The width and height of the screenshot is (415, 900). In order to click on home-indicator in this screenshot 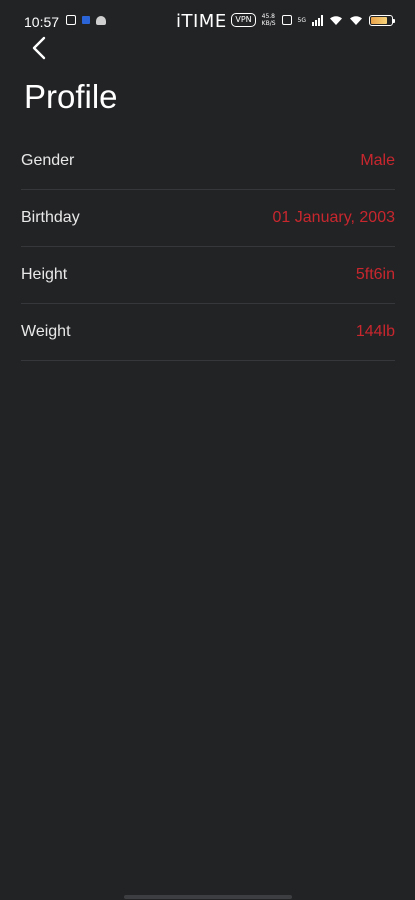, I will do `click(208, 897)`.